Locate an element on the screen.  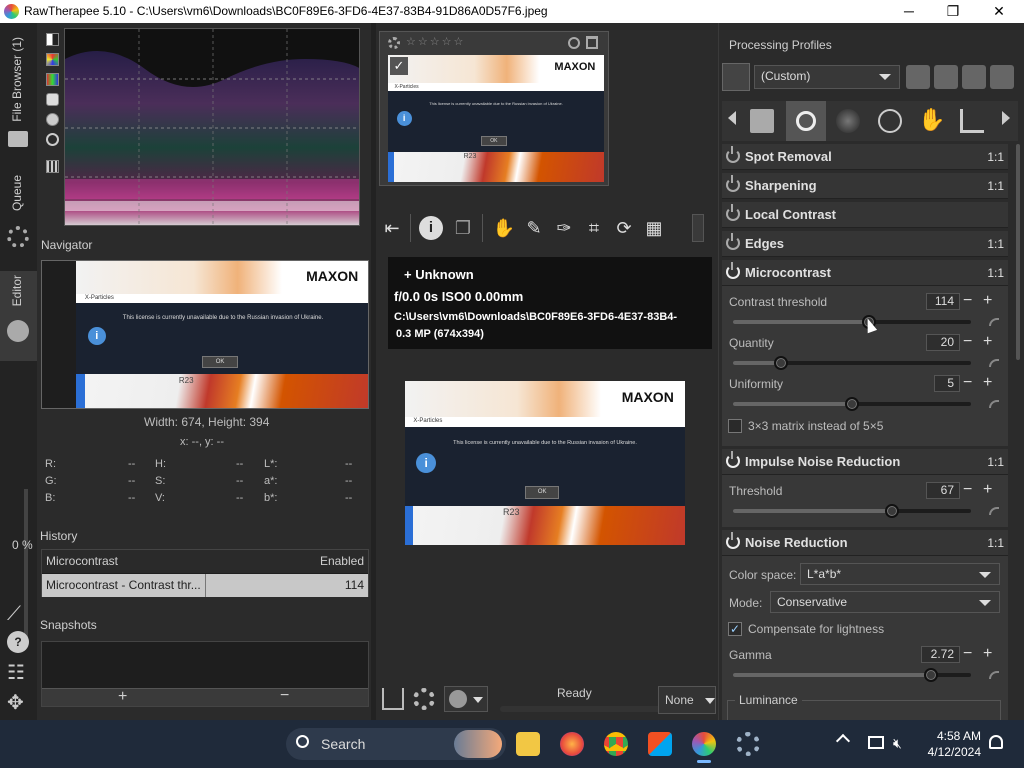
trash-icon is located at coordinates (592, 42).